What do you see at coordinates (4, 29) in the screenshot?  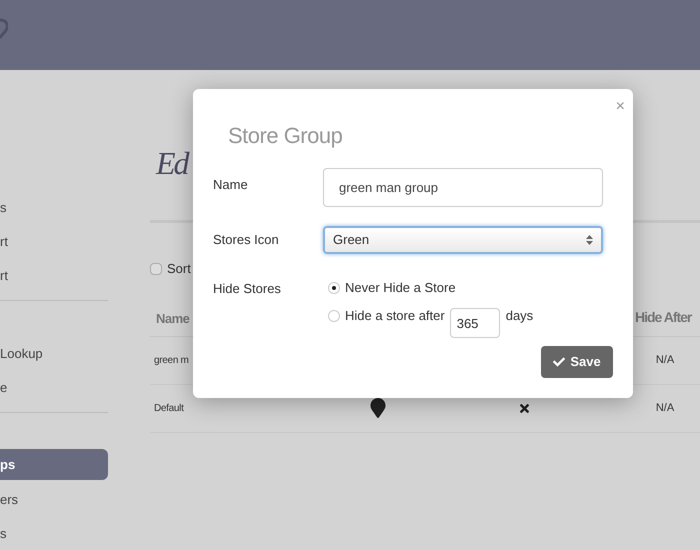 I see `logo-icon` at bounding box center [4, 29].